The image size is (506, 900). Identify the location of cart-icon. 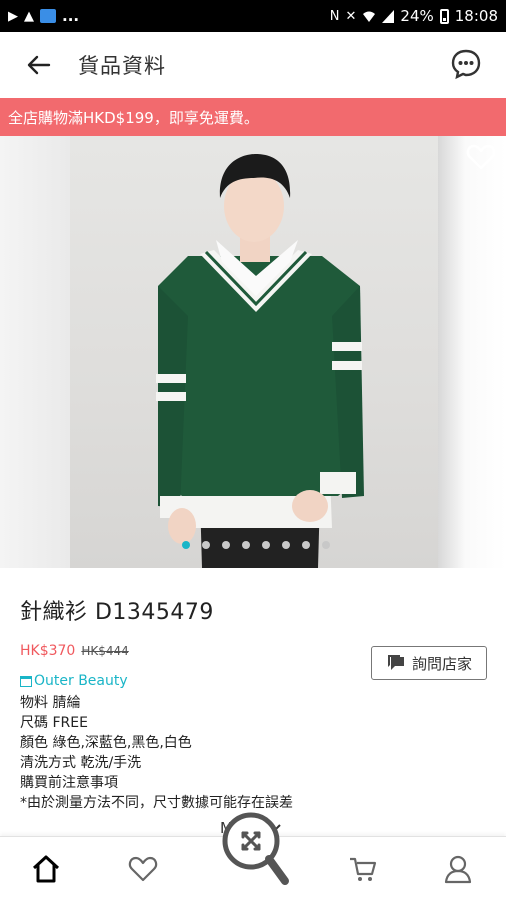
(363, 869).